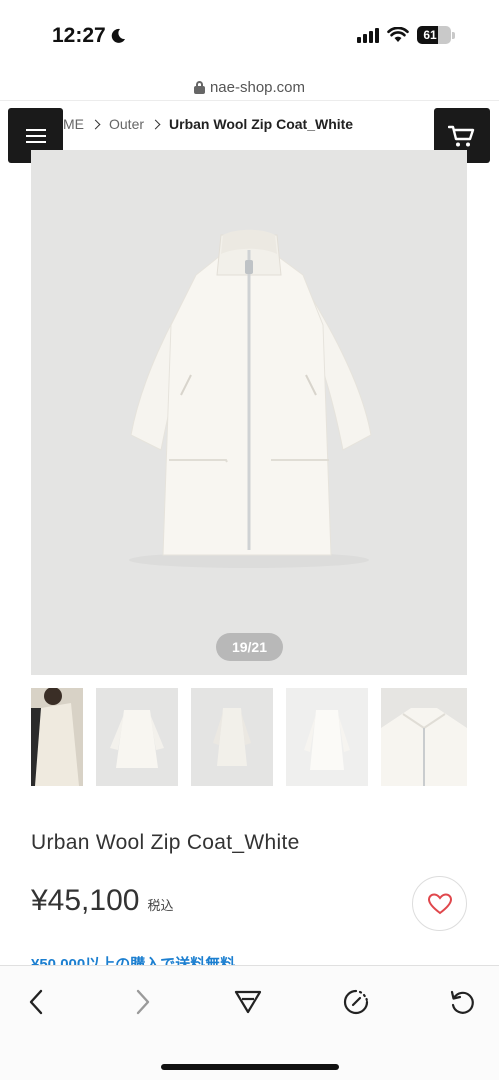 The height and width of the screenshot is (1080, 499). I want to click on breadcrumb-current: Urban Wool Zip Coat_White, so click(261, 124).